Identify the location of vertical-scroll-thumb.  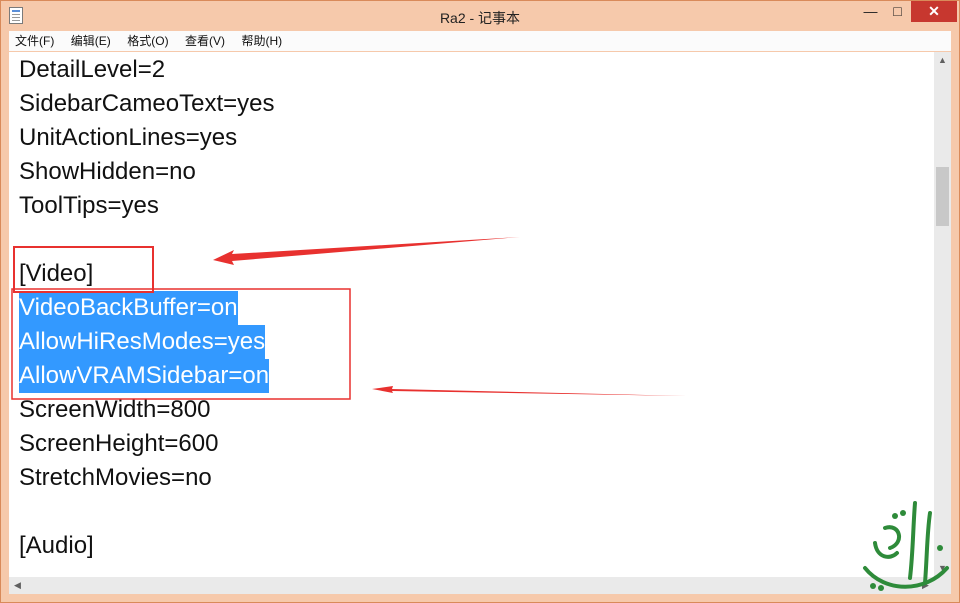
(942, 196).